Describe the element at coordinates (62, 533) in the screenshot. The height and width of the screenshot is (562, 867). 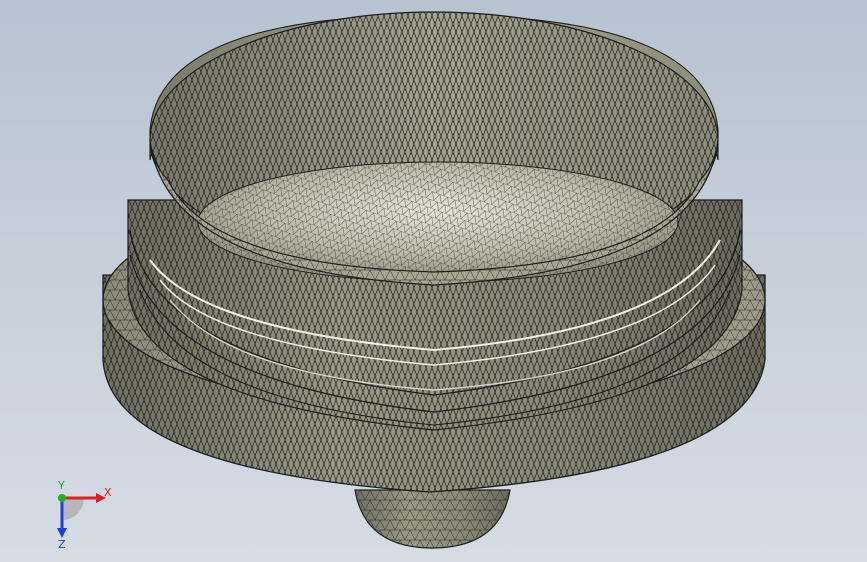
I see `z-axis-arrowhead` at that location.